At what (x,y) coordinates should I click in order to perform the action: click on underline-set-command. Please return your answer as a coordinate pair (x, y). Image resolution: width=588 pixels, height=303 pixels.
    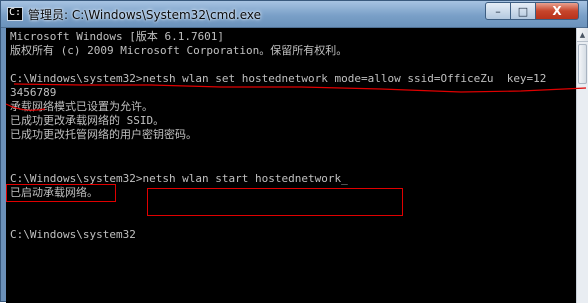
    Looking at the image, I should click on (300, 88).